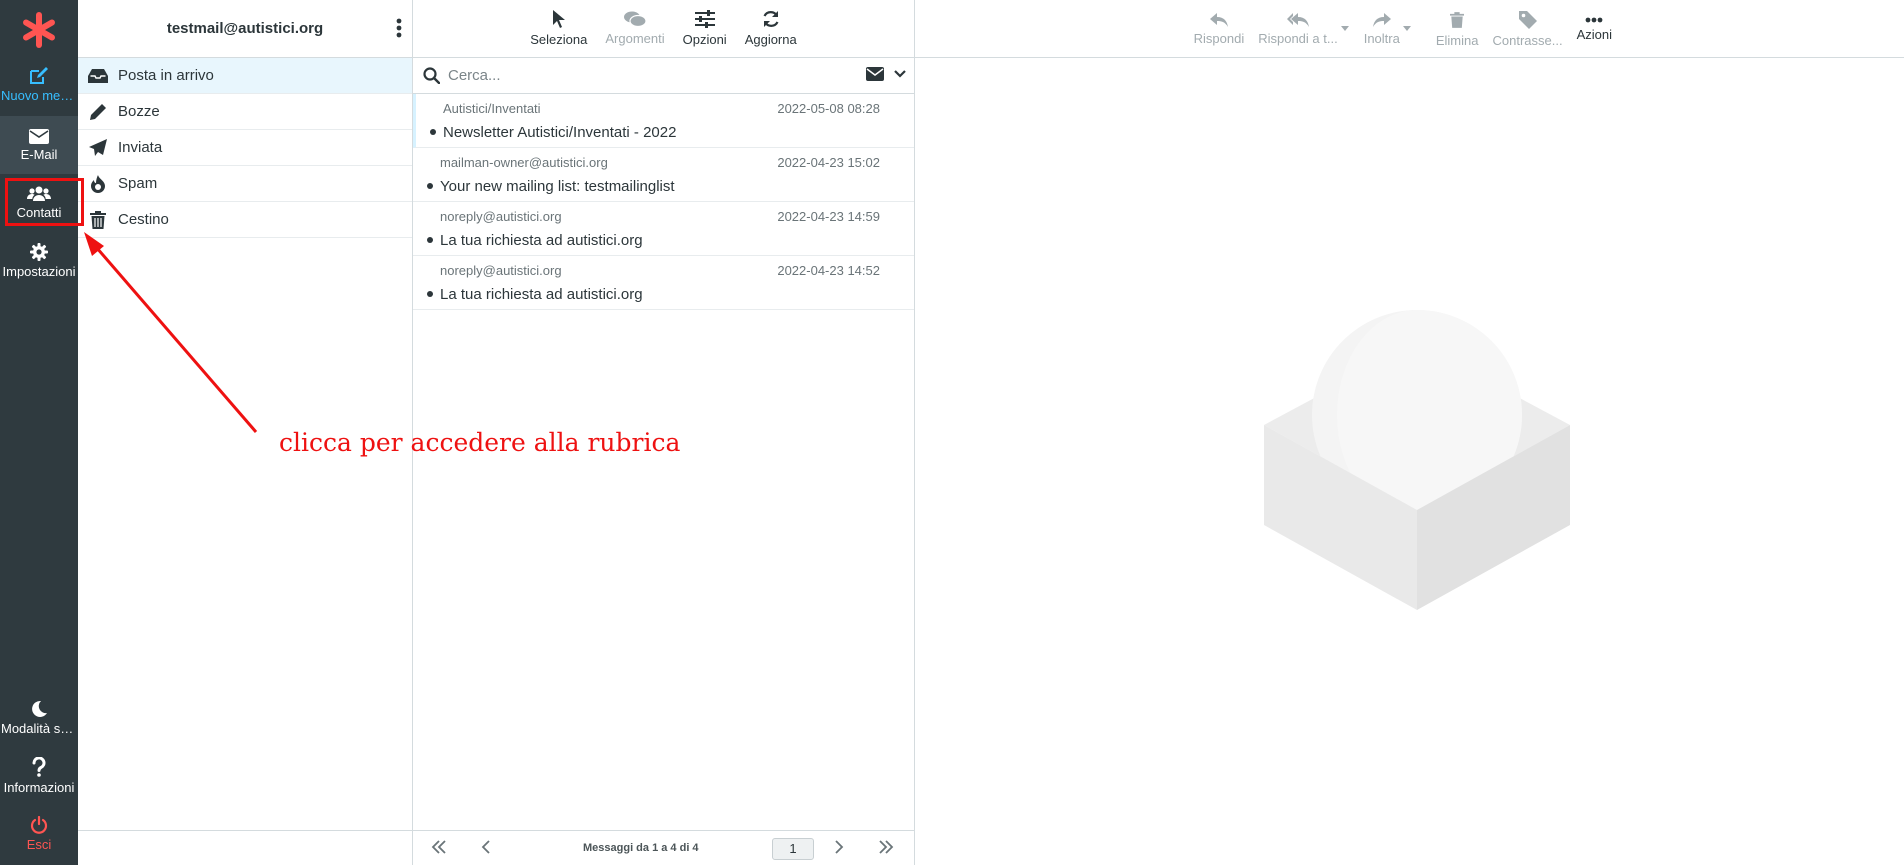  What do you see at coordinates (1457, 29) in the screenshot?
I see `delete-button: Elimina` at bounding box center [1457, 29].